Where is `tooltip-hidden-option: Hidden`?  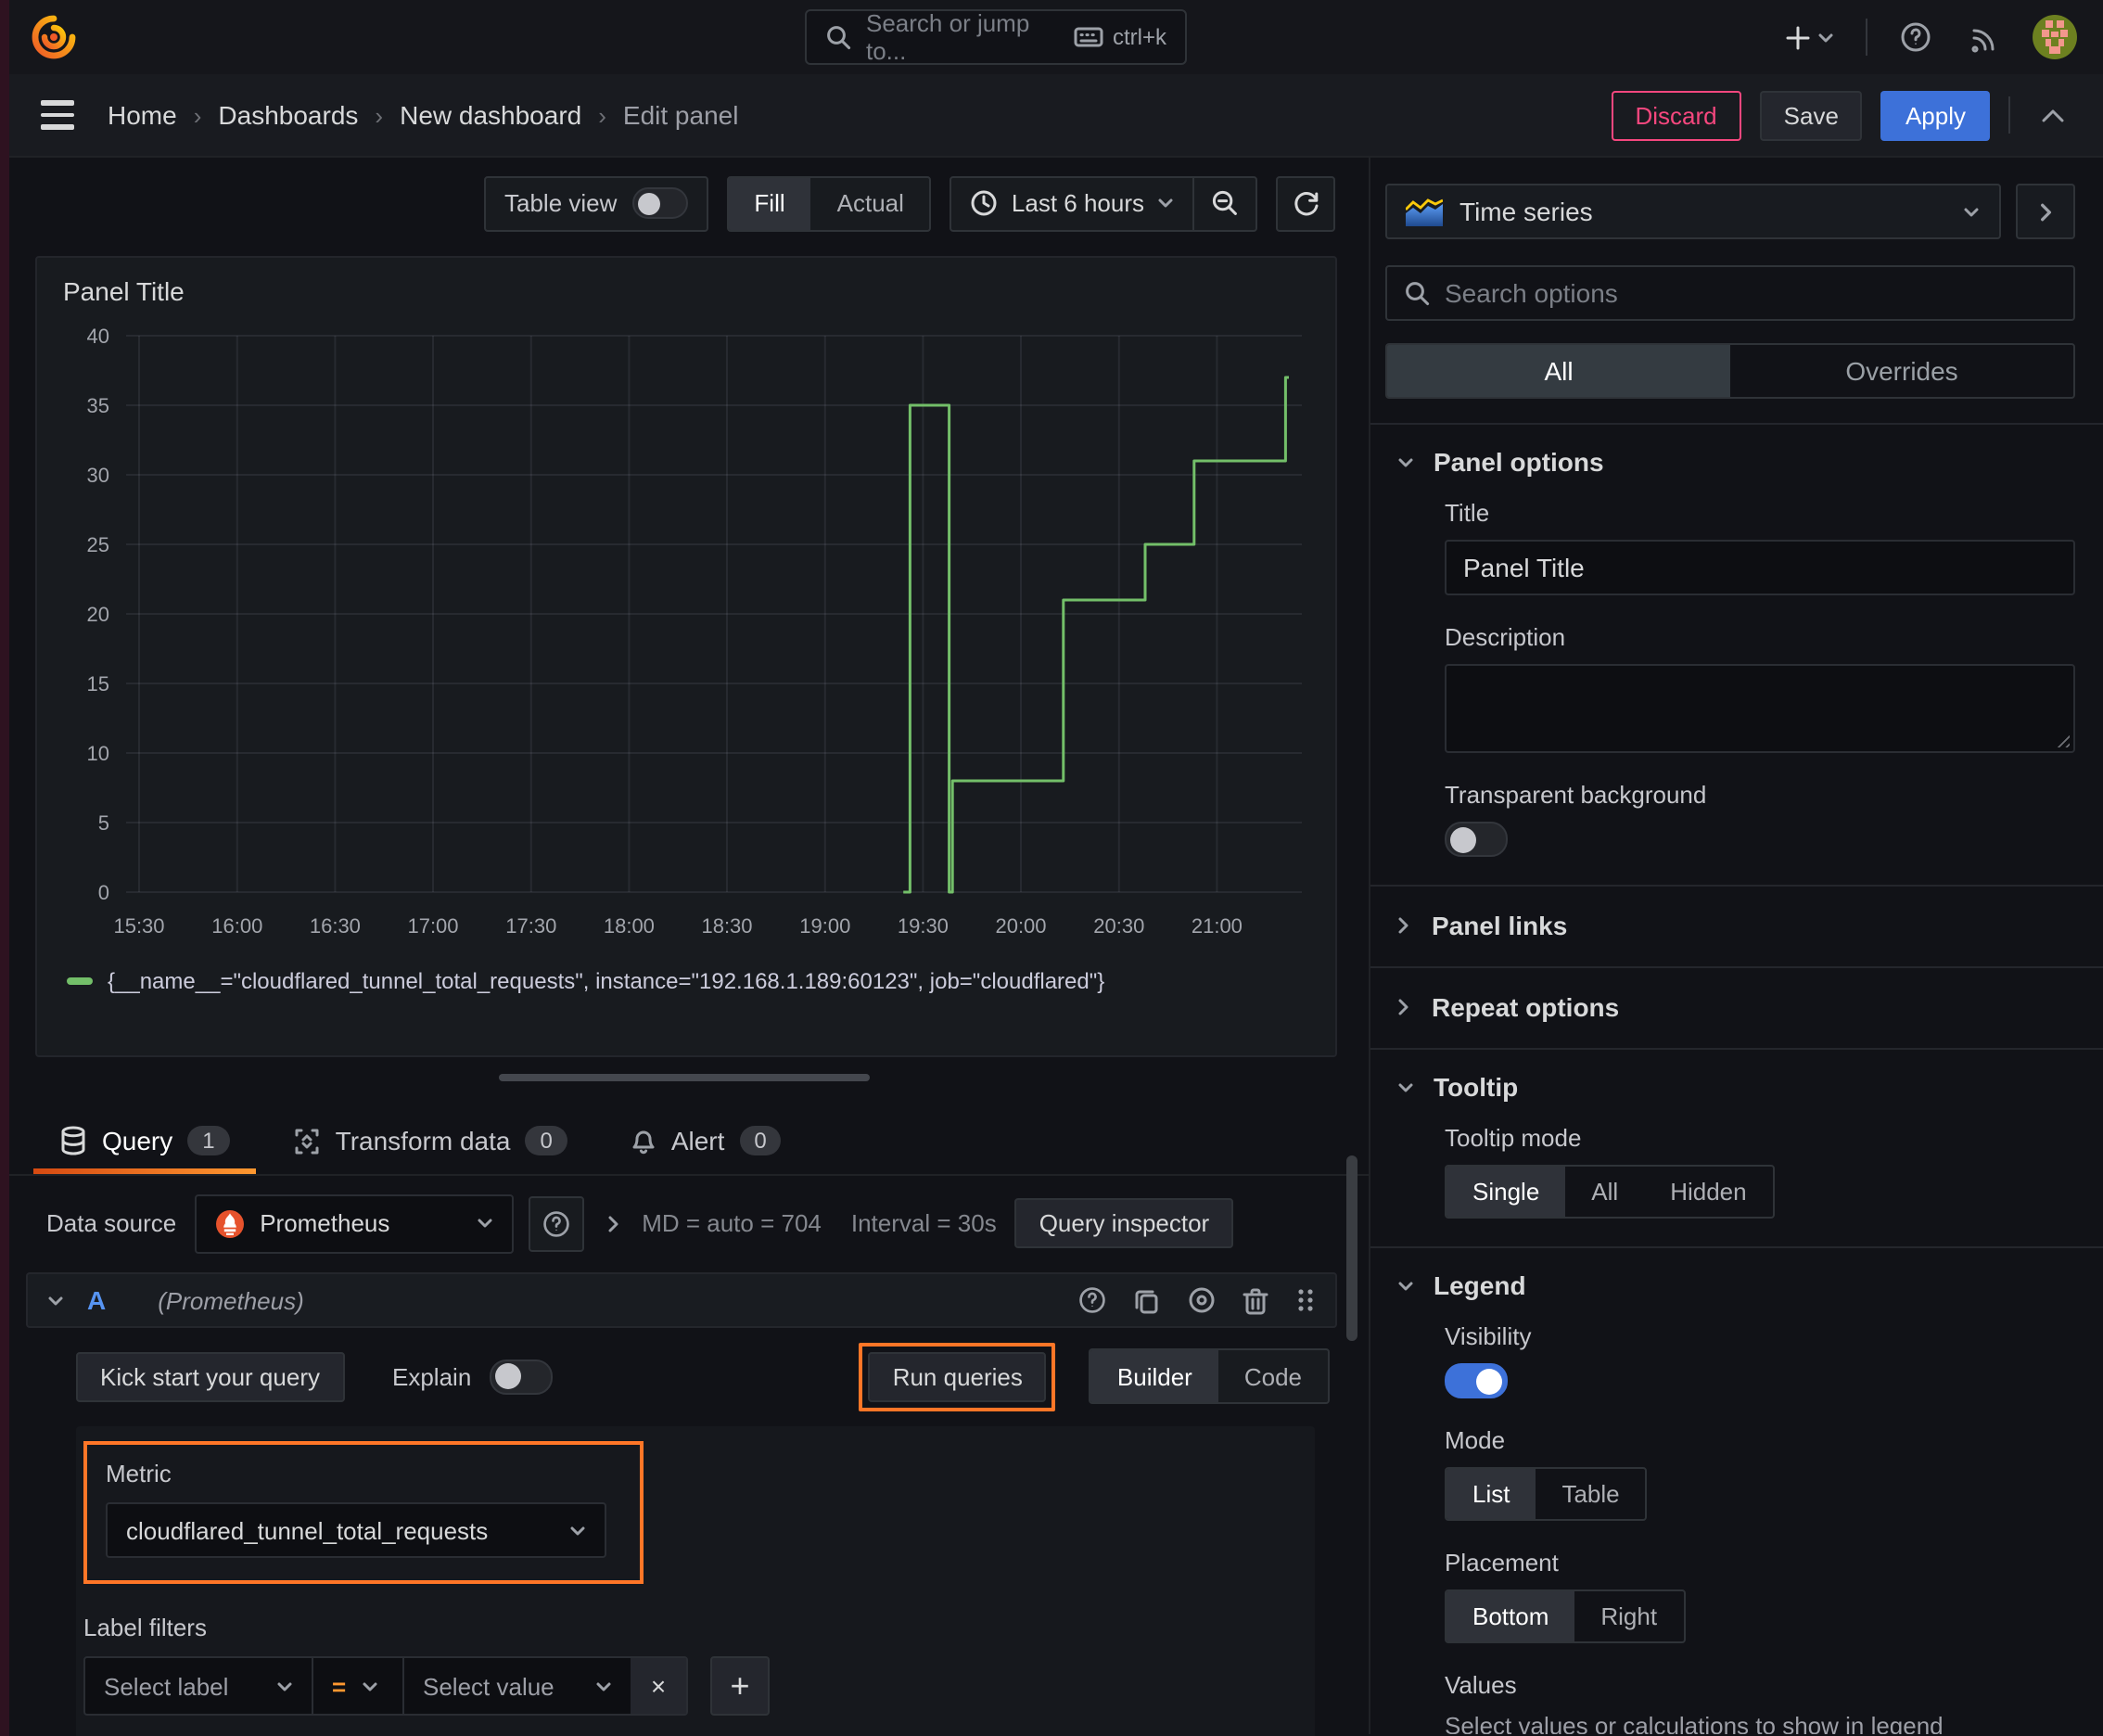
tooltip-hidden-option: Hidden is located at coordinates (1708, 1192).